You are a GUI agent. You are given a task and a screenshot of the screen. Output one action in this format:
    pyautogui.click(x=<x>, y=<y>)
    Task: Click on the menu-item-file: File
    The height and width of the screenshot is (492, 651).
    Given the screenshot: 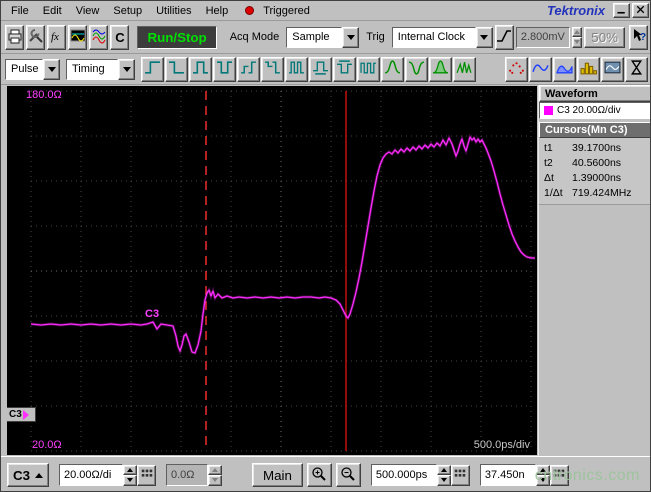 What is the action you would take?
    pyautogui.click(x=20, y=11)
    